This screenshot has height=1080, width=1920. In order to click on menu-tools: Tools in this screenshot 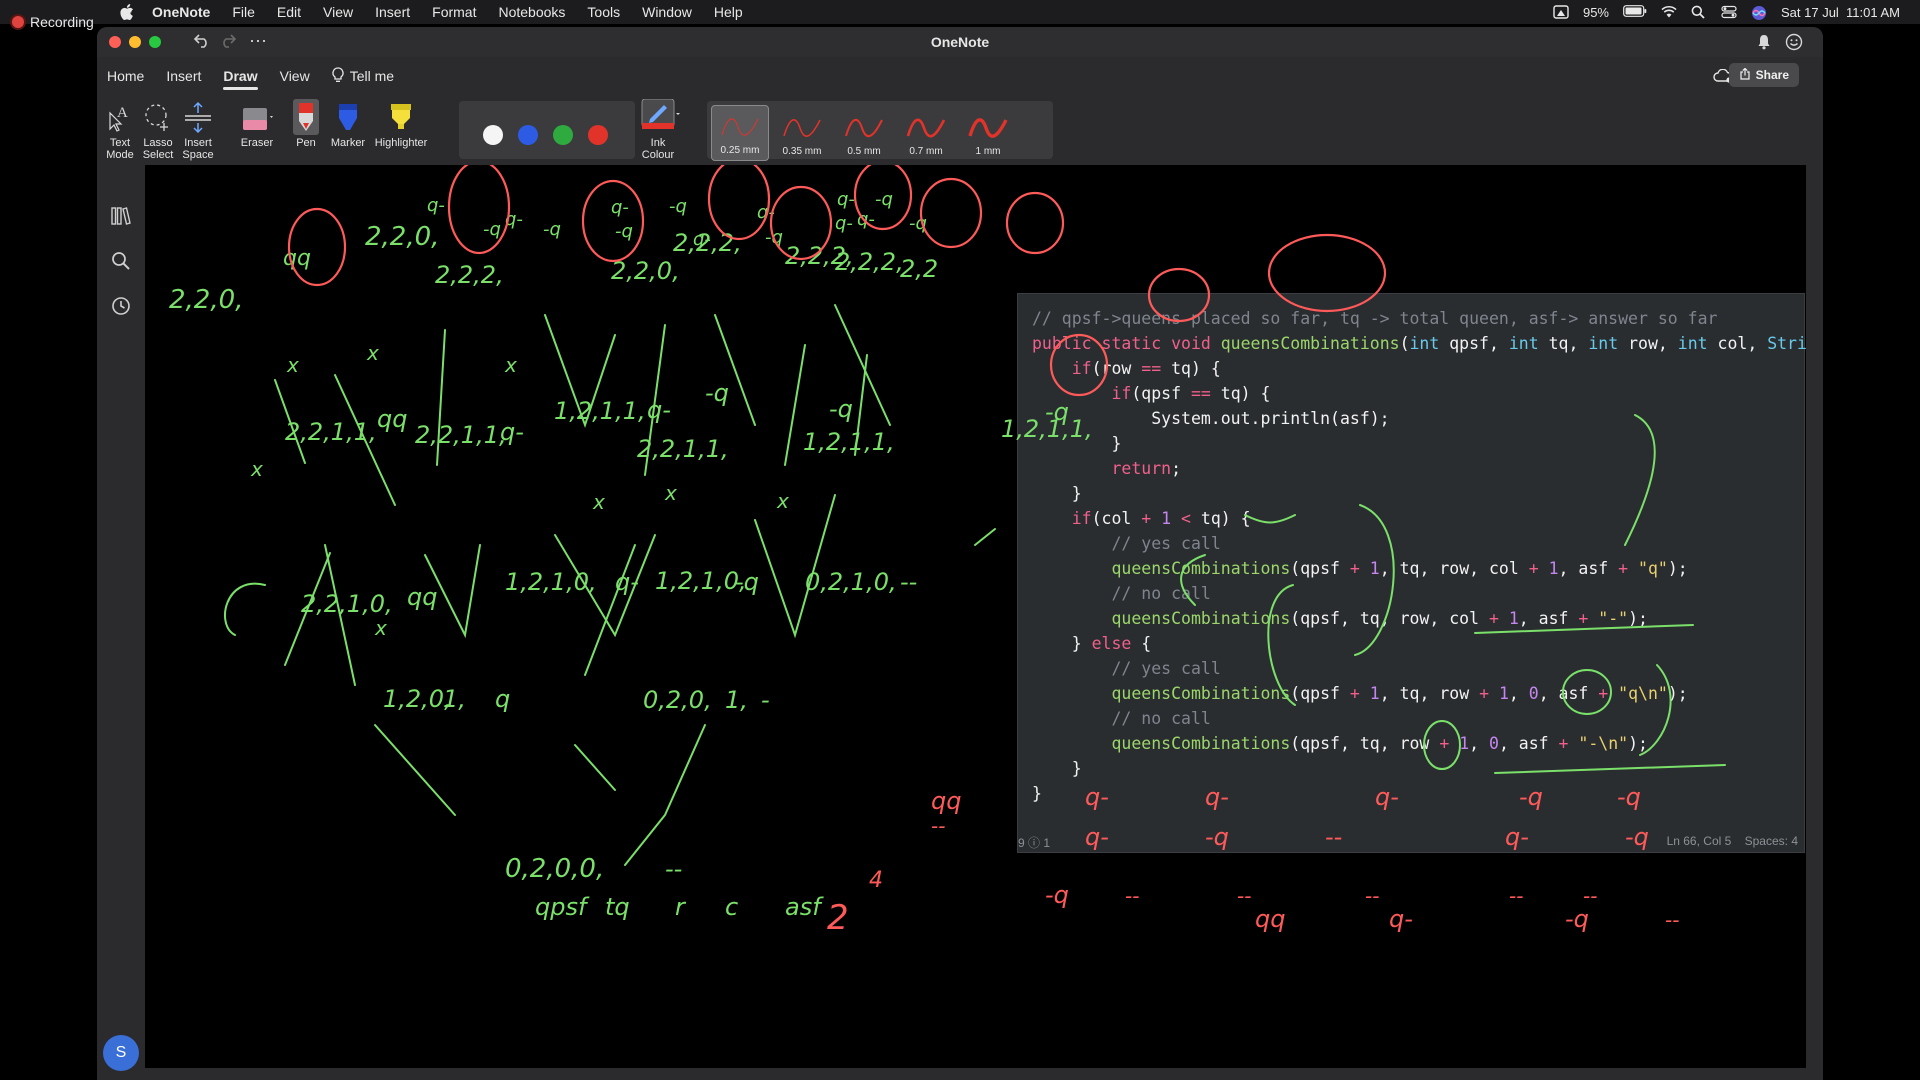, I will do `click(603, 12)`.